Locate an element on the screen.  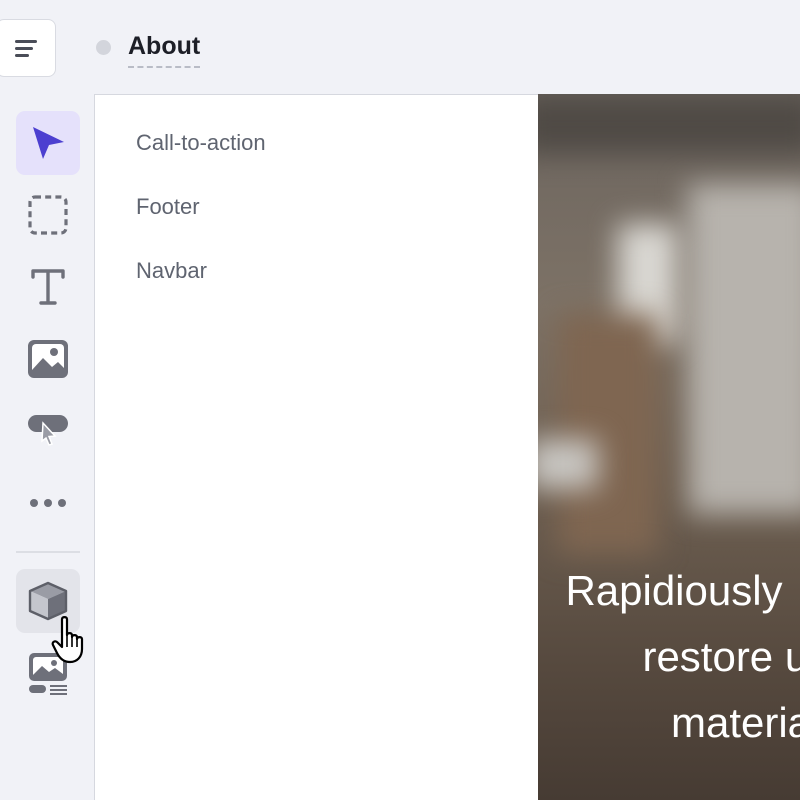
hero-line-2: restore user-c is located at coordinates (721, 656).